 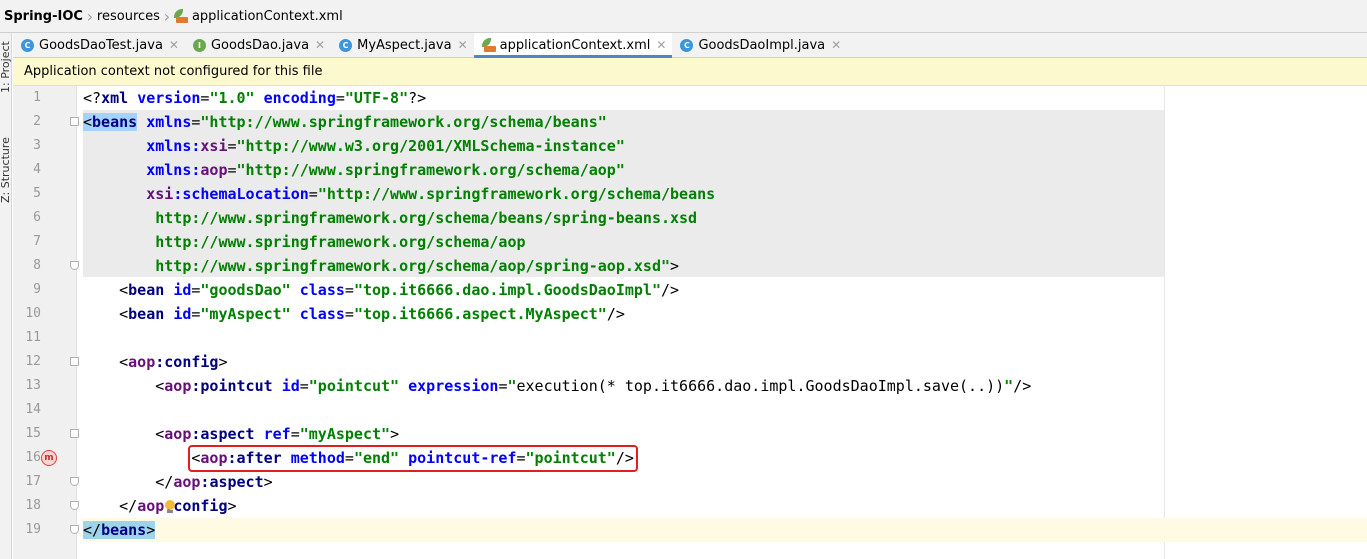 What do you see at coordinates (267, 16) in the screenshot?
I see `breadcrumb-file-label: applicationContext.xml` at bounding box center [267, 16].